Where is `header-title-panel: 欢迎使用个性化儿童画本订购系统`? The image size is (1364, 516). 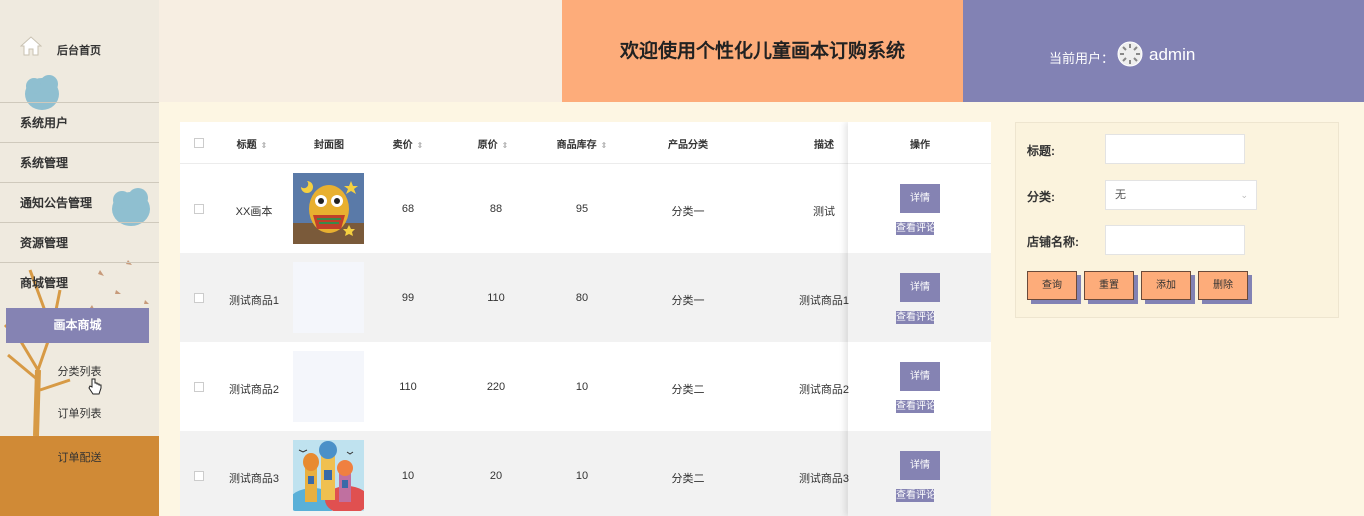
header-title-panel: 欢迎使用个性化儿童画本订购系统 is located at coordinates (762, 51).